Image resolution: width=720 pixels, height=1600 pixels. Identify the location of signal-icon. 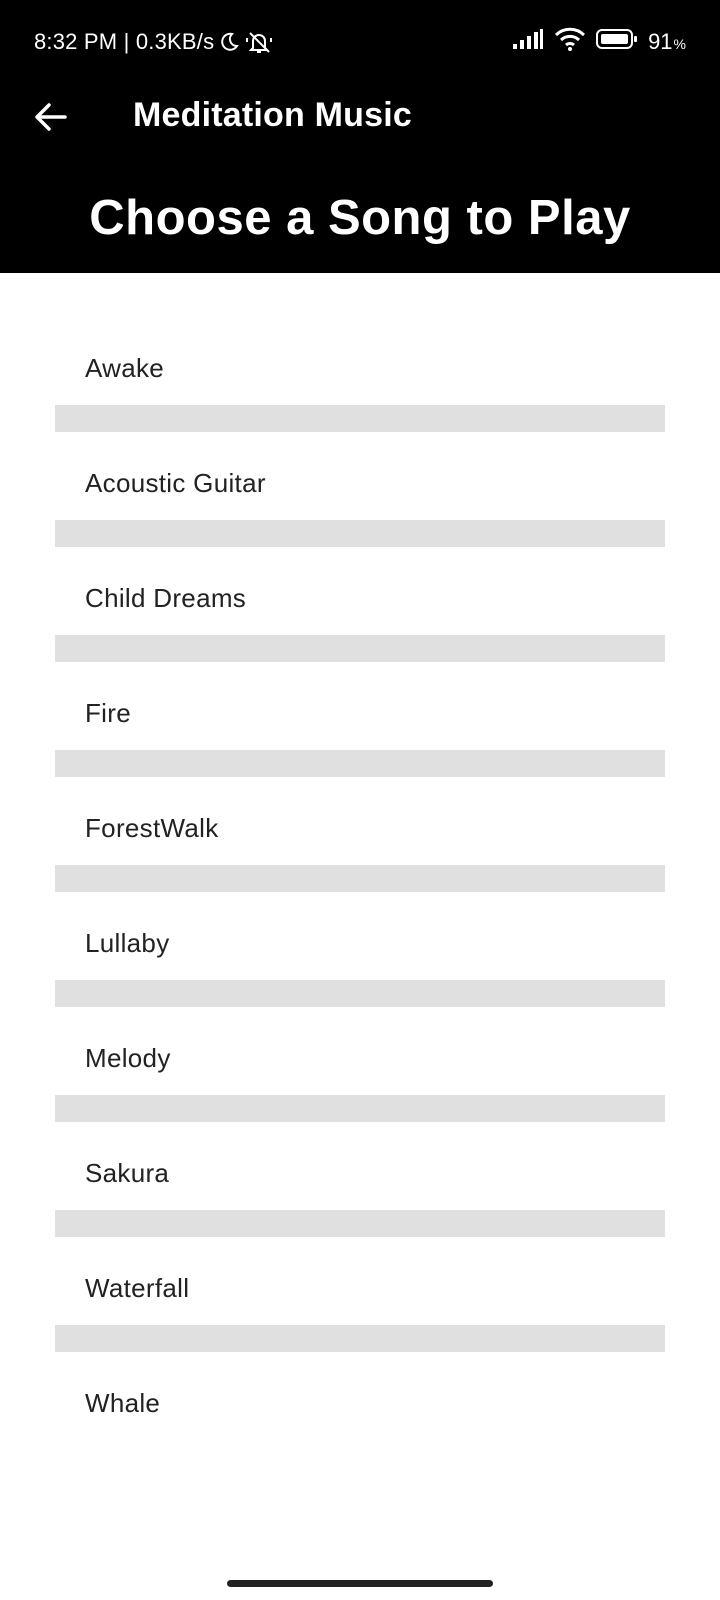
(528, 42).